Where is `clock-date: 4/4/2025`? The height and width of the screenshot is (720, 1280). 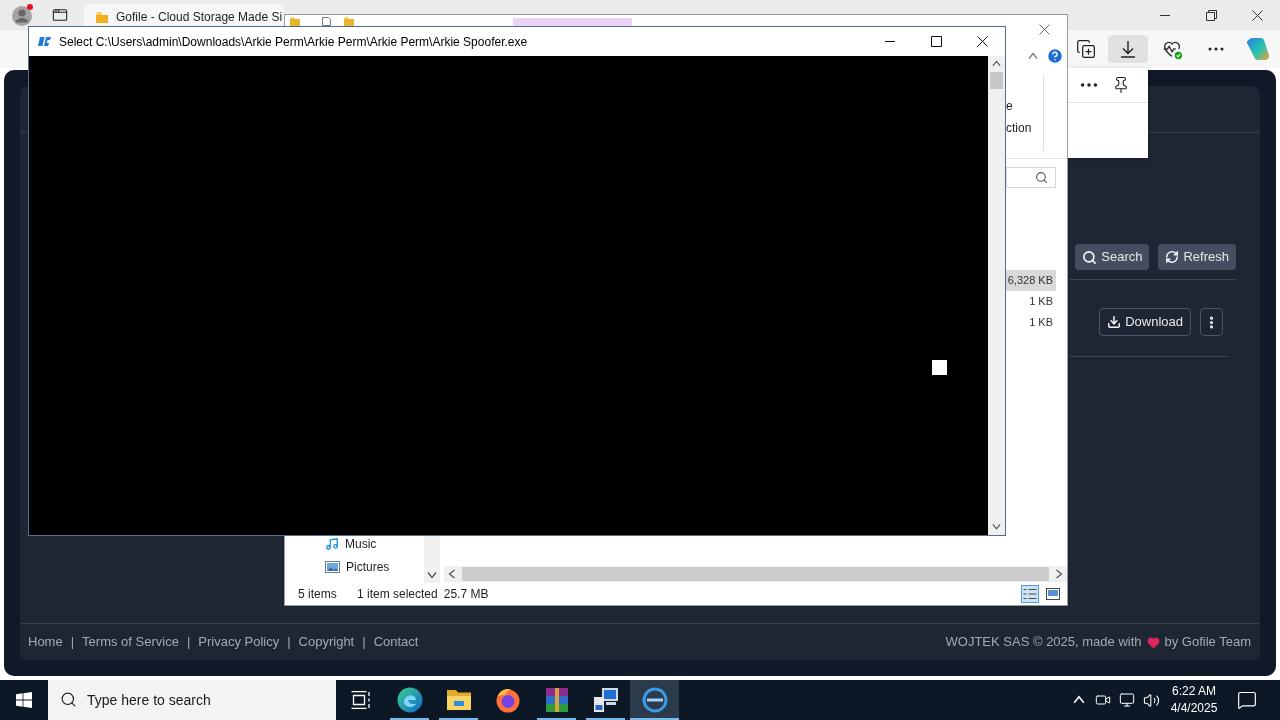
clock-date: 4/4/2025 is located at coordinates (1194, 708).